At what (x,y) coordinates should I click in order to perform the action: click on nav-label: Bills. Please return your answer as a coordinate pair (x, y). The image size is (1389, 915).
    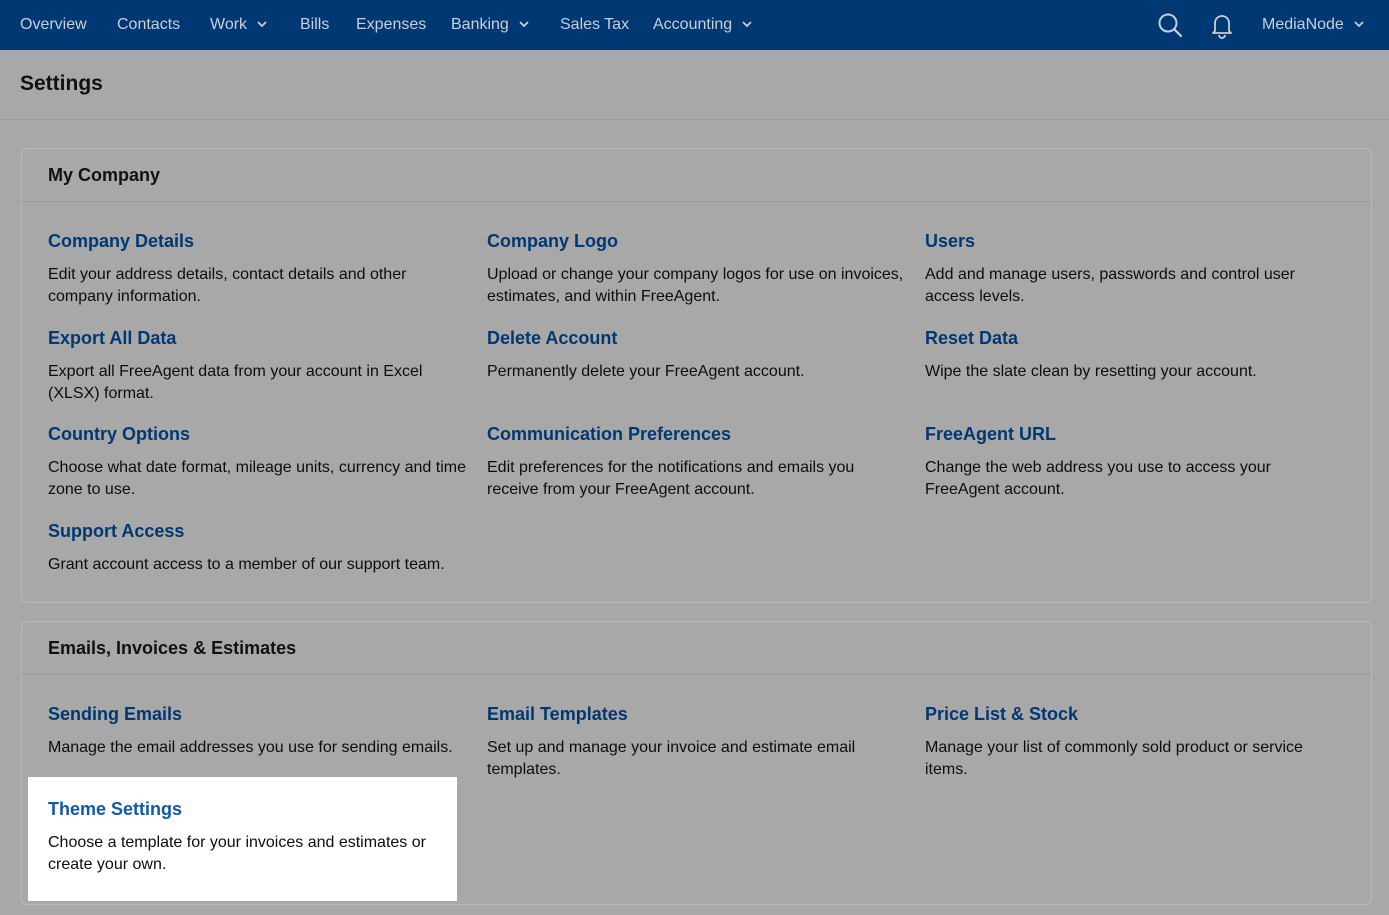
    Looking at the image, I should click on (315, 24).